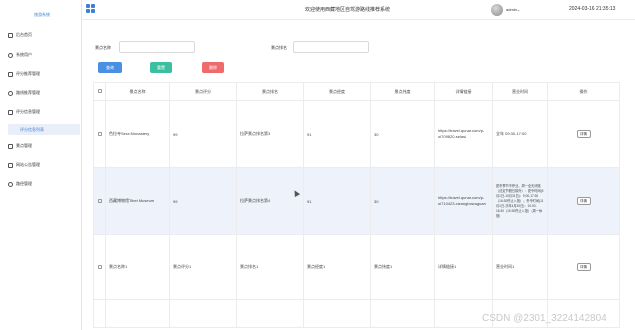 This screenshot has width=635, height=330. I want to click on column-header: 营业时间, so click(520, 91).